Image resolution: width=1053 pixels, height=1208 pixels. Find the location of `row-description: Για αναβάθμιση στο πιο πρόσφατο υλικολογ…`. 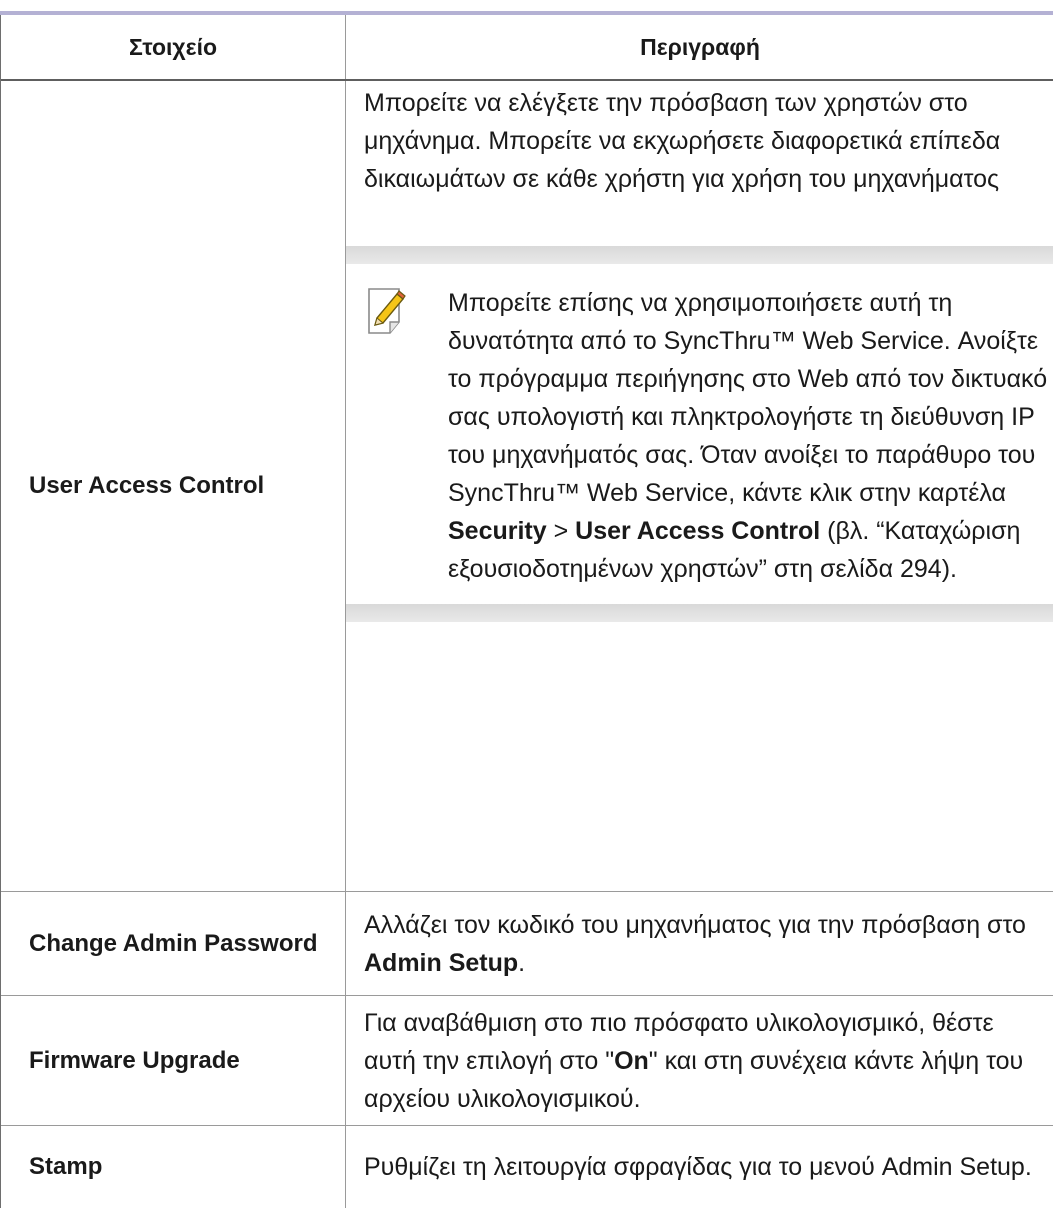

row-description: Για αναβάθμιση στο πιο πρόσφατο υλικολογ… is located at coordinates (699, 1060).